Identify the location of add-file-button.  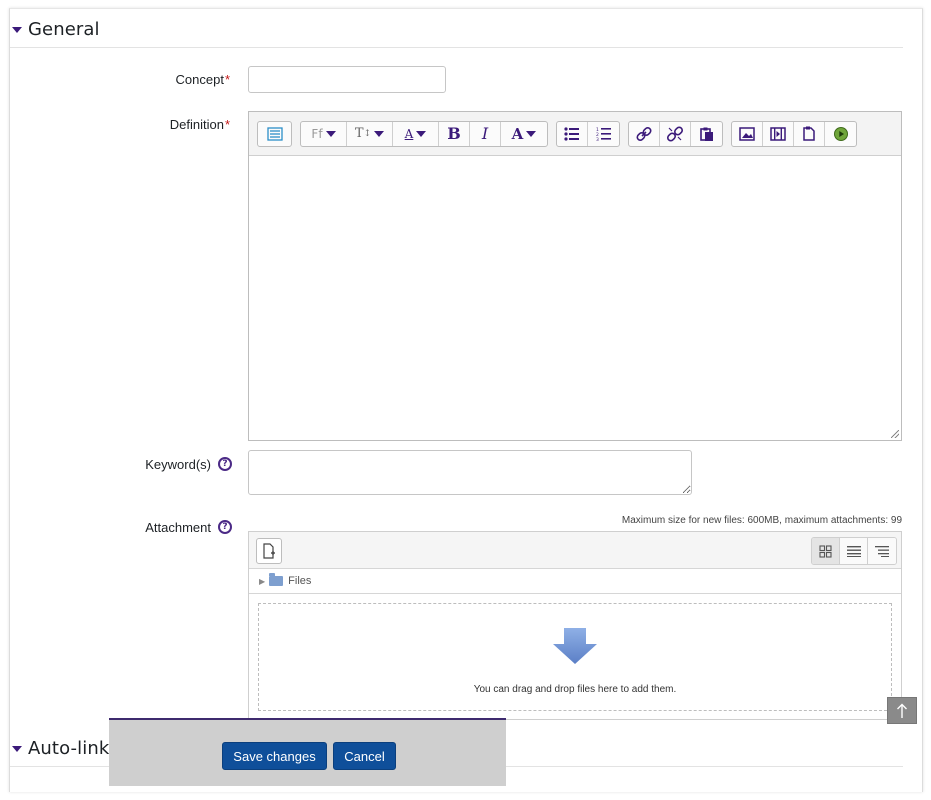
(269, 551).